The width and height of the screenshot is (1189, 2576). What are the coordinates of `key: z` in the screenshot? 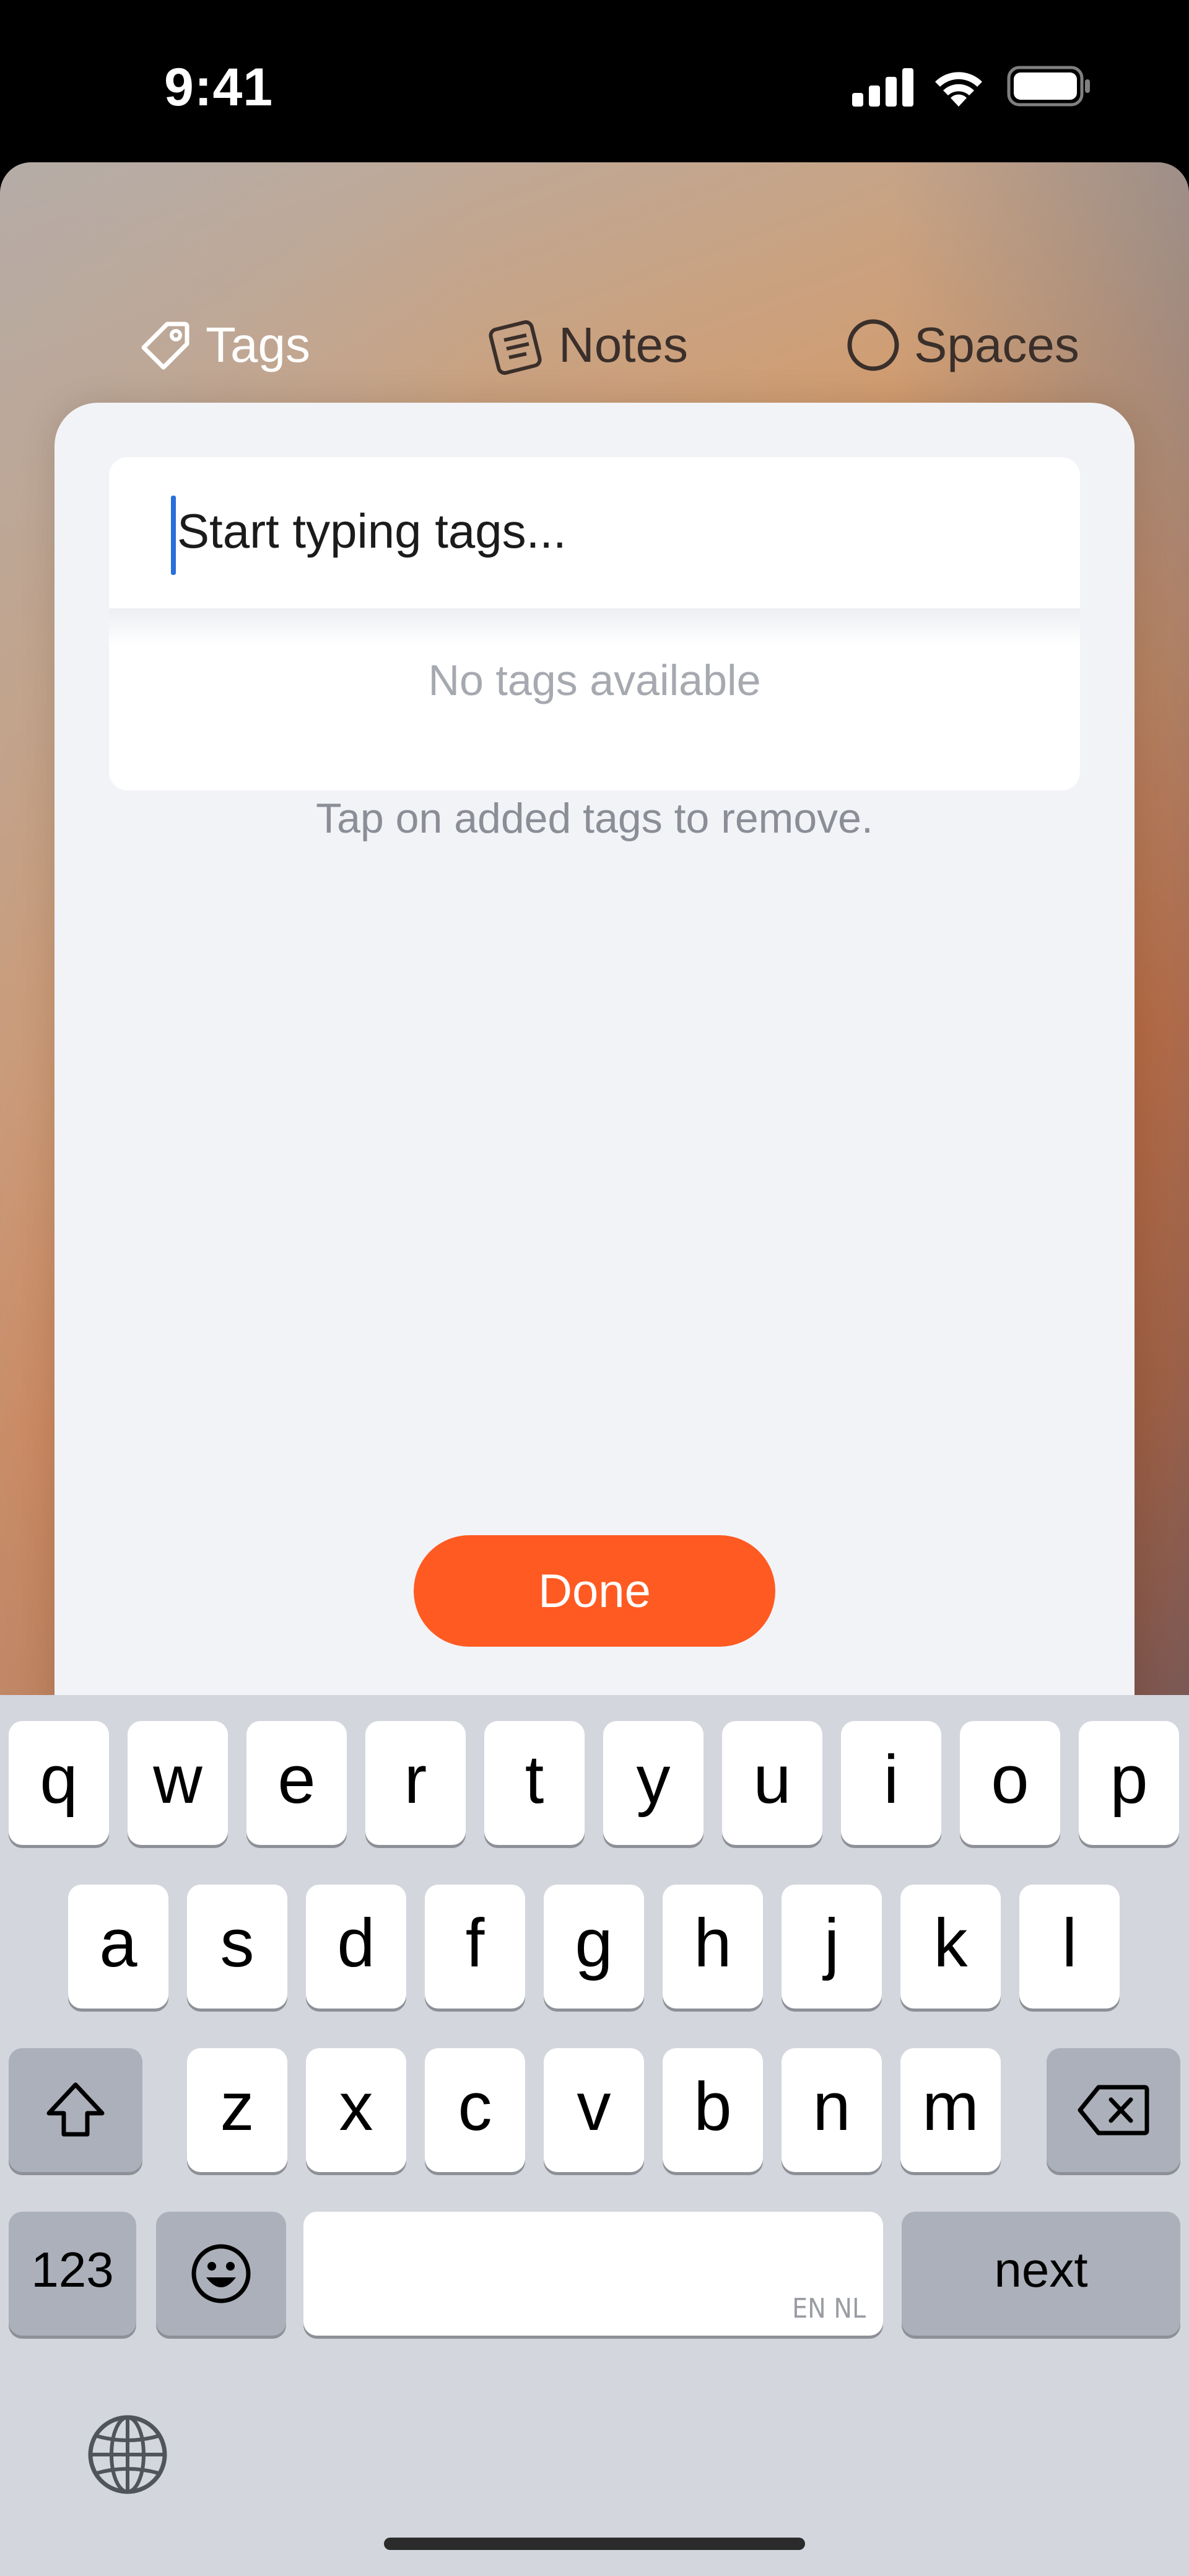 It's located at (237, 2110).